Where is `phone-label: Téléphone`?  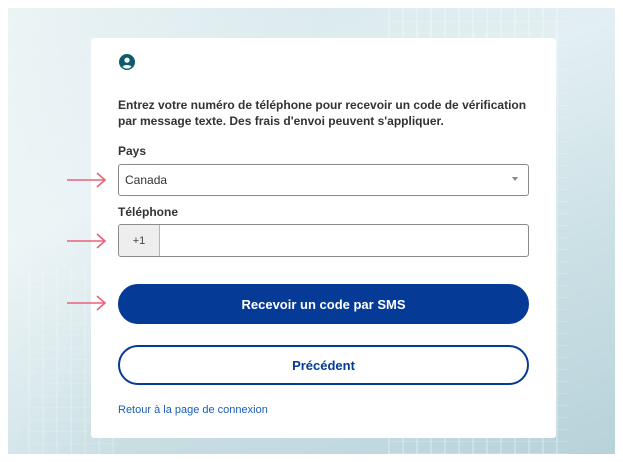
phone-label: Téléphone is located at coordinates (148, 212).